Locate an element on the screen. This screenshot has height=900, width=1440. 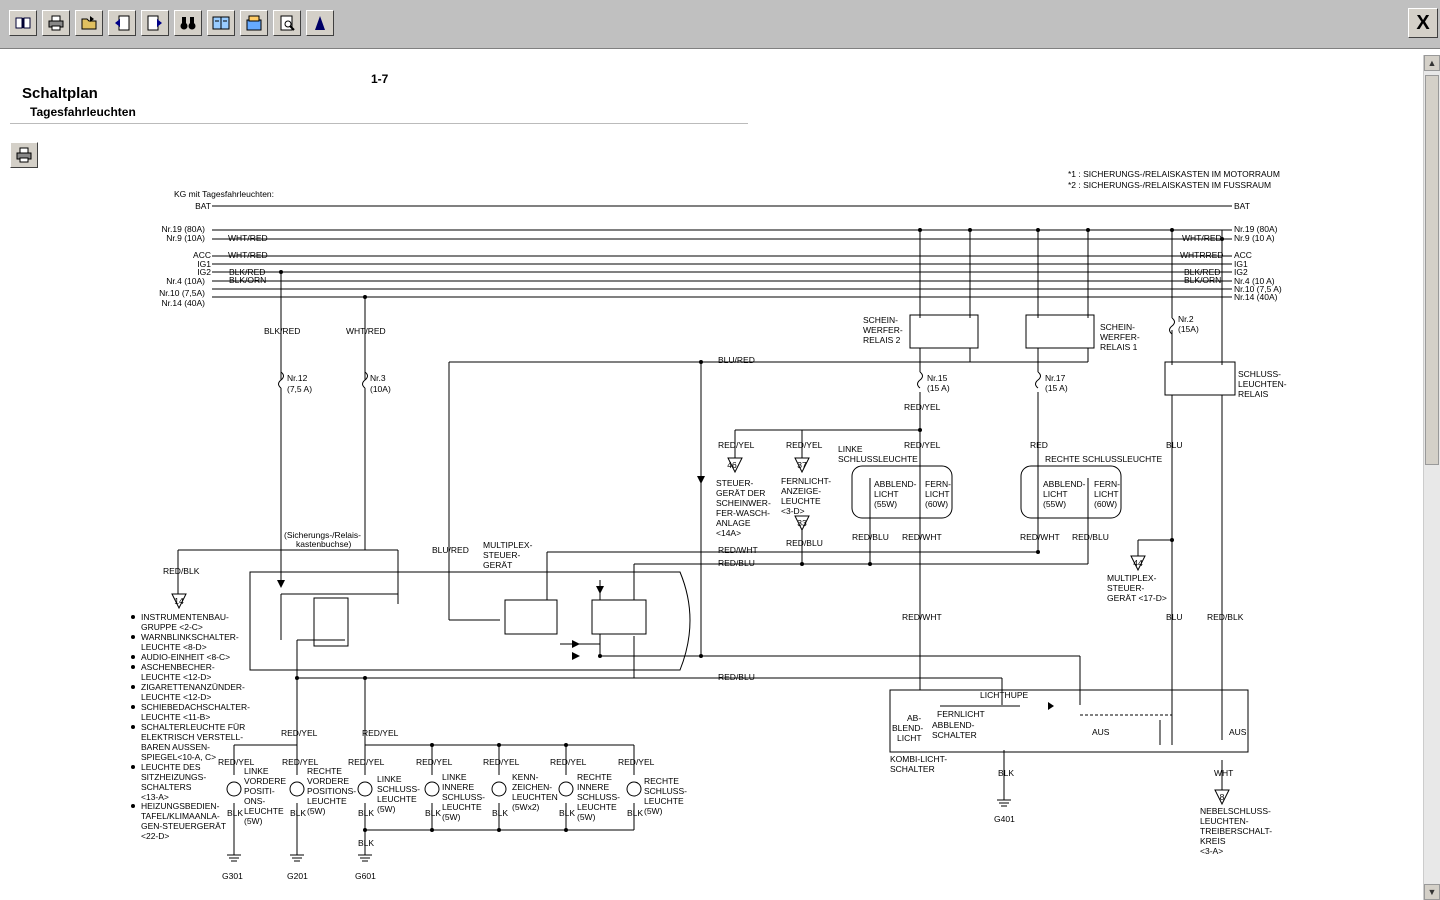
scroll-up-icon: ▲ is located at coordinates (1432, 63).